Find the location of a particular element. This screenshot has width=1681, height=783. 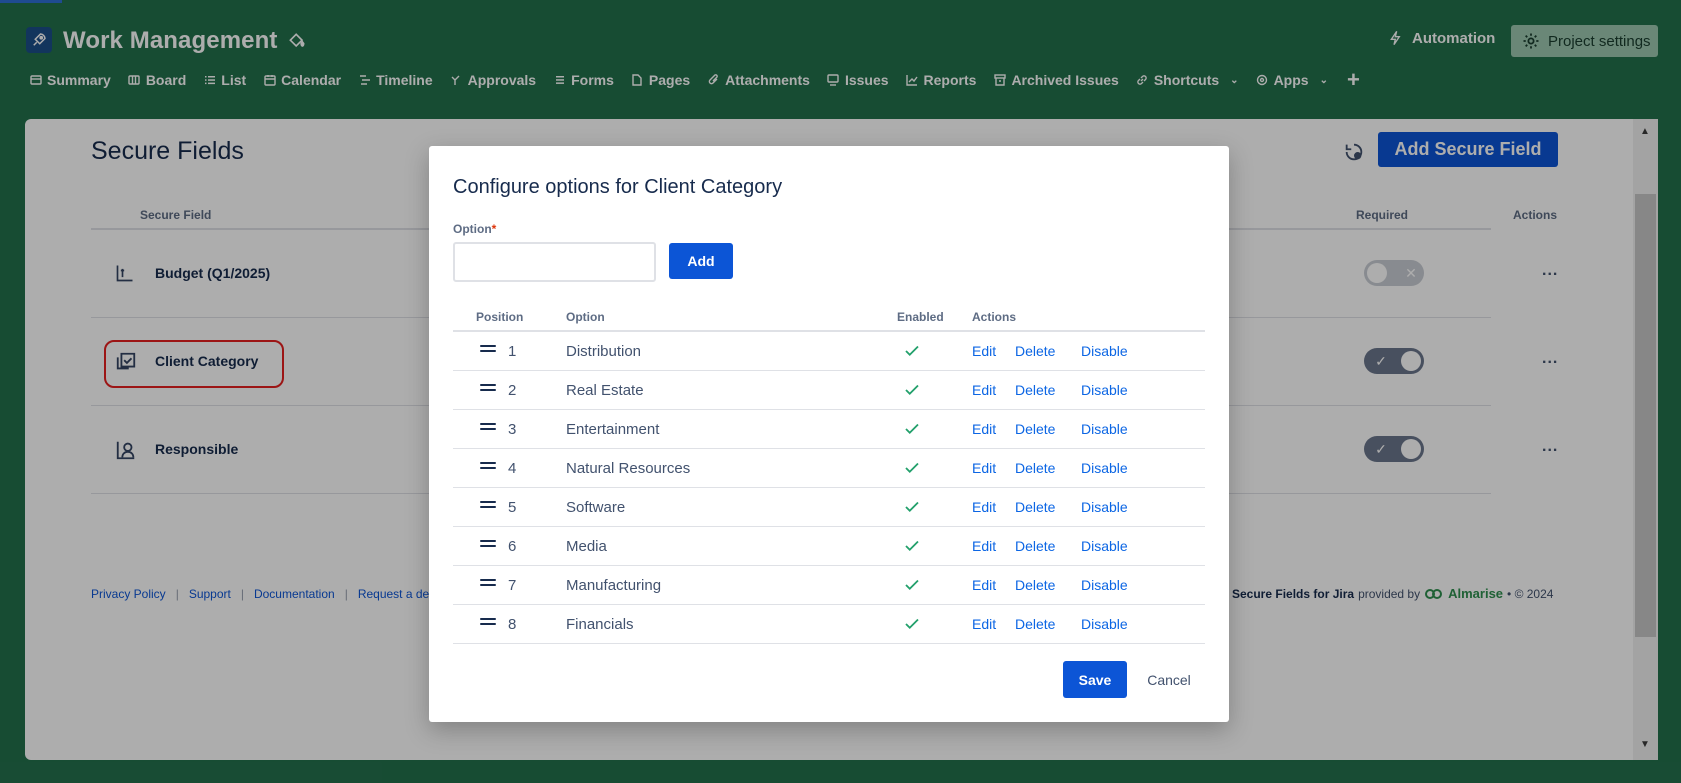

option-name: Natural Resources is located at coordinates (628, 468).